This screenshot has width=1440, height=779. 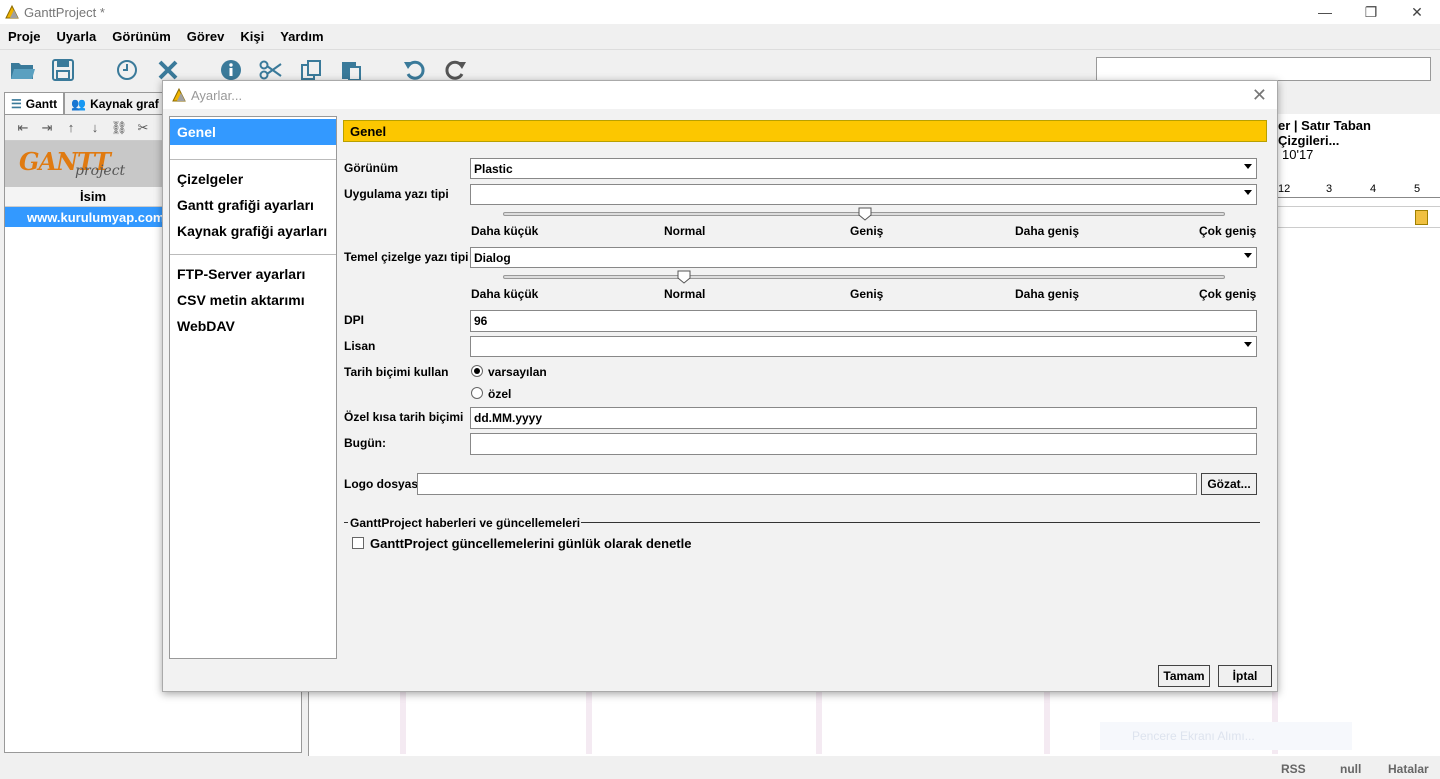 What do you see at coordinates (253, 231) in the screenshot?
I see `nav-resource-settings: Kaynak grafiği ayarları` at bounding box center [253, 231].